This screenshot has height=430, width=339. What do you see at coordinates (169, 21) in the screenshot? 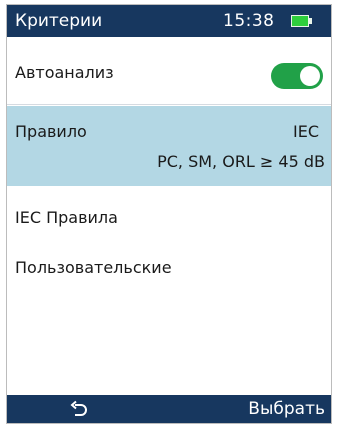
I see `title-bar: Критерии 15:38` at bounding box center [169, 21].